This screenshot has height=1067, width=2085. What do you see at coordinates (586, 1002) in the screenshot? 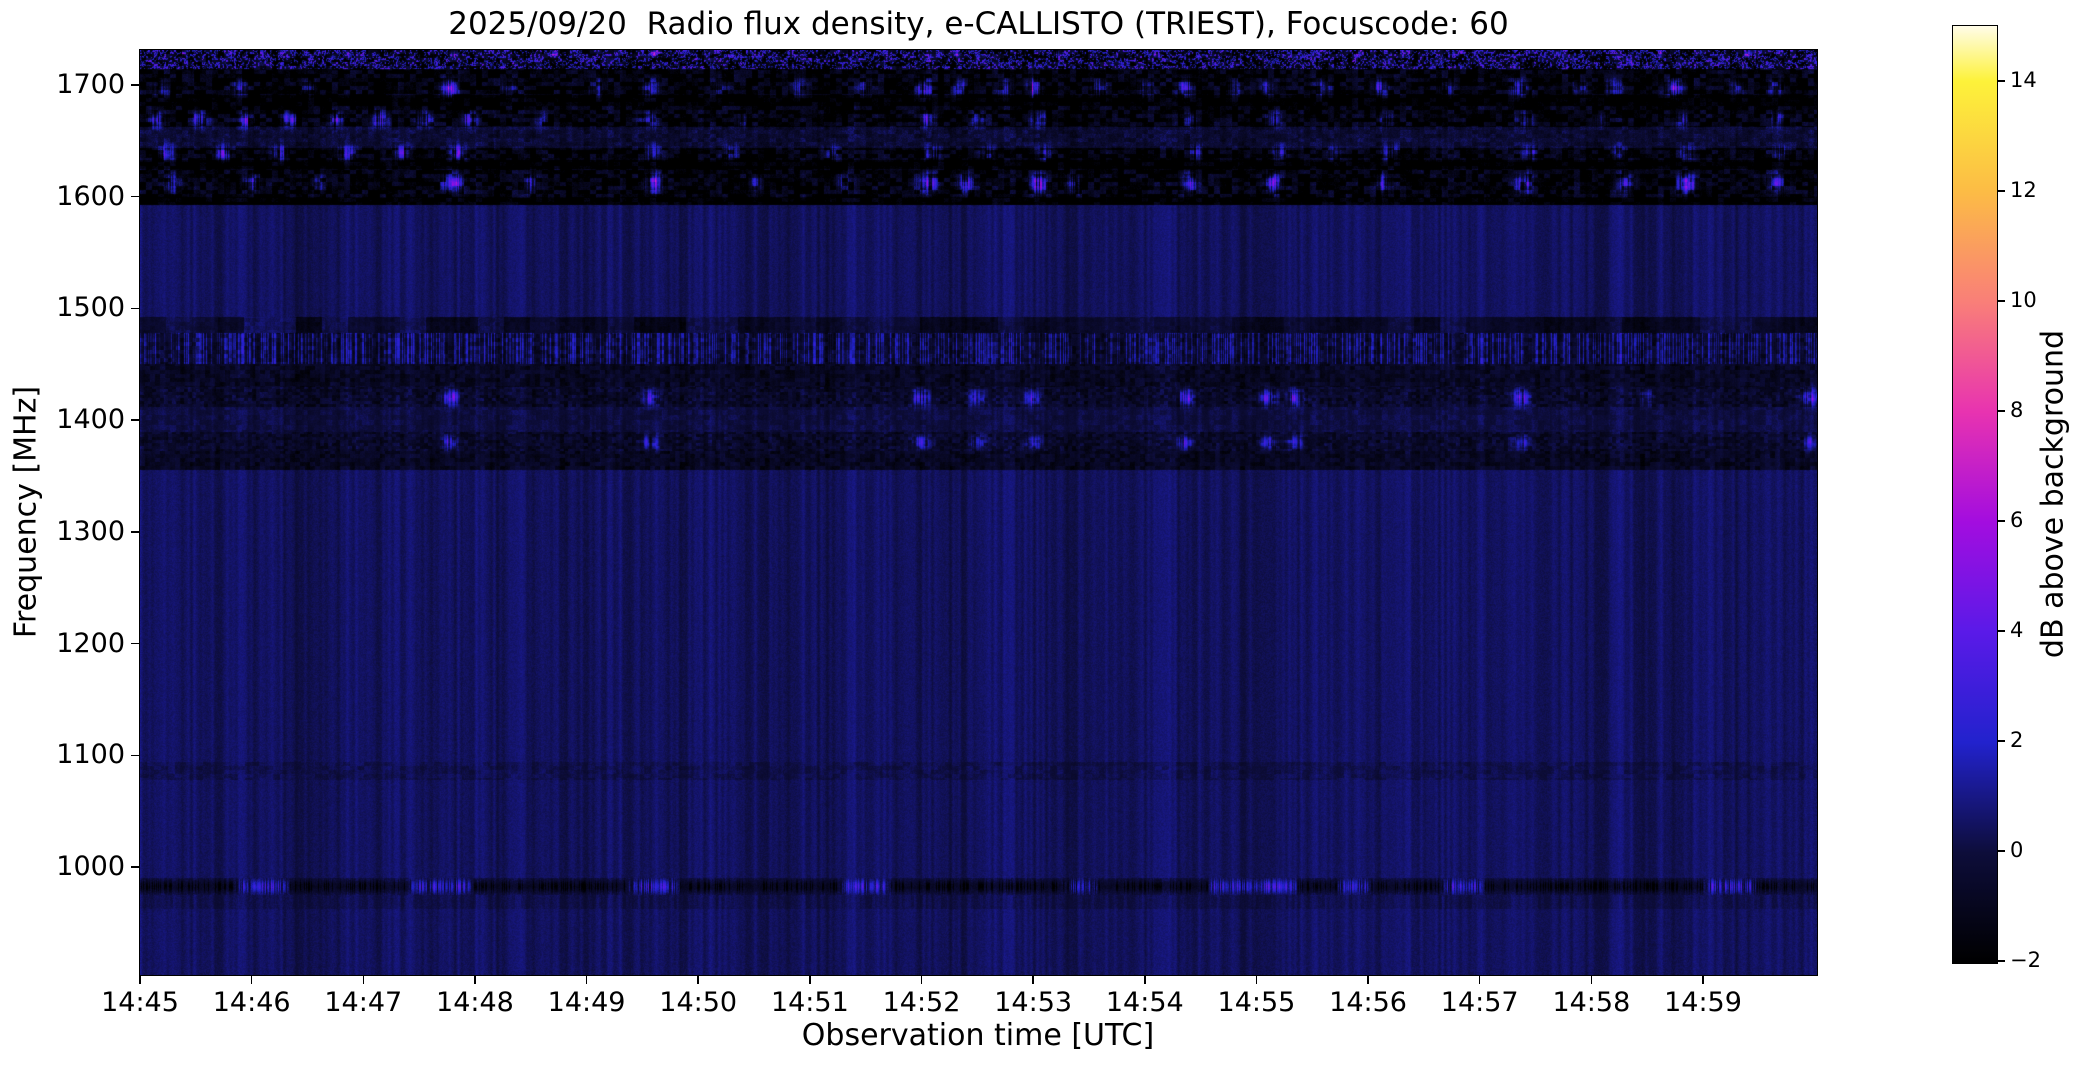
I see `x-tick-label: 14:49` at bounding box center [586, 1002].